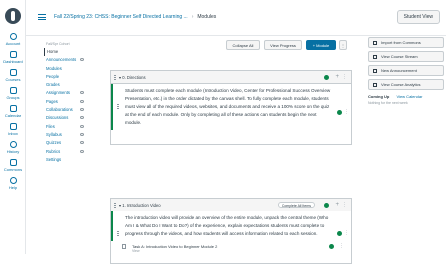  What do you see at coordinates (140, 205) in the screenshot?
I see `module-title: ▾ 1. Introduction Video` at bounding box center [140, 205].